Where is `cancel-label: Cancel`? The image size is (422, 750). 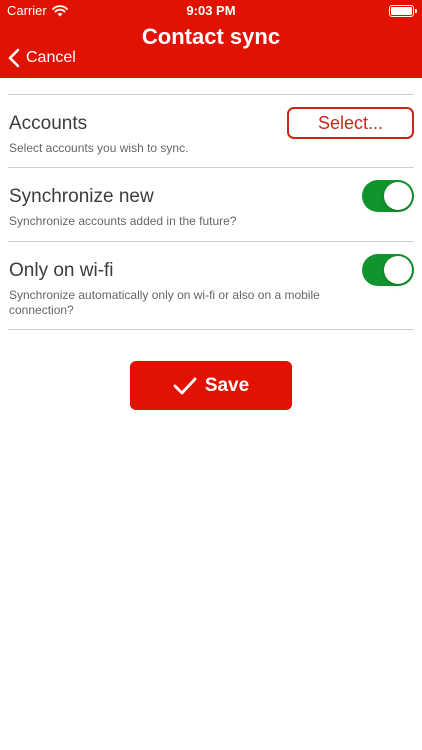 cancel-label: Cancel is located at coordinates (51, 57).